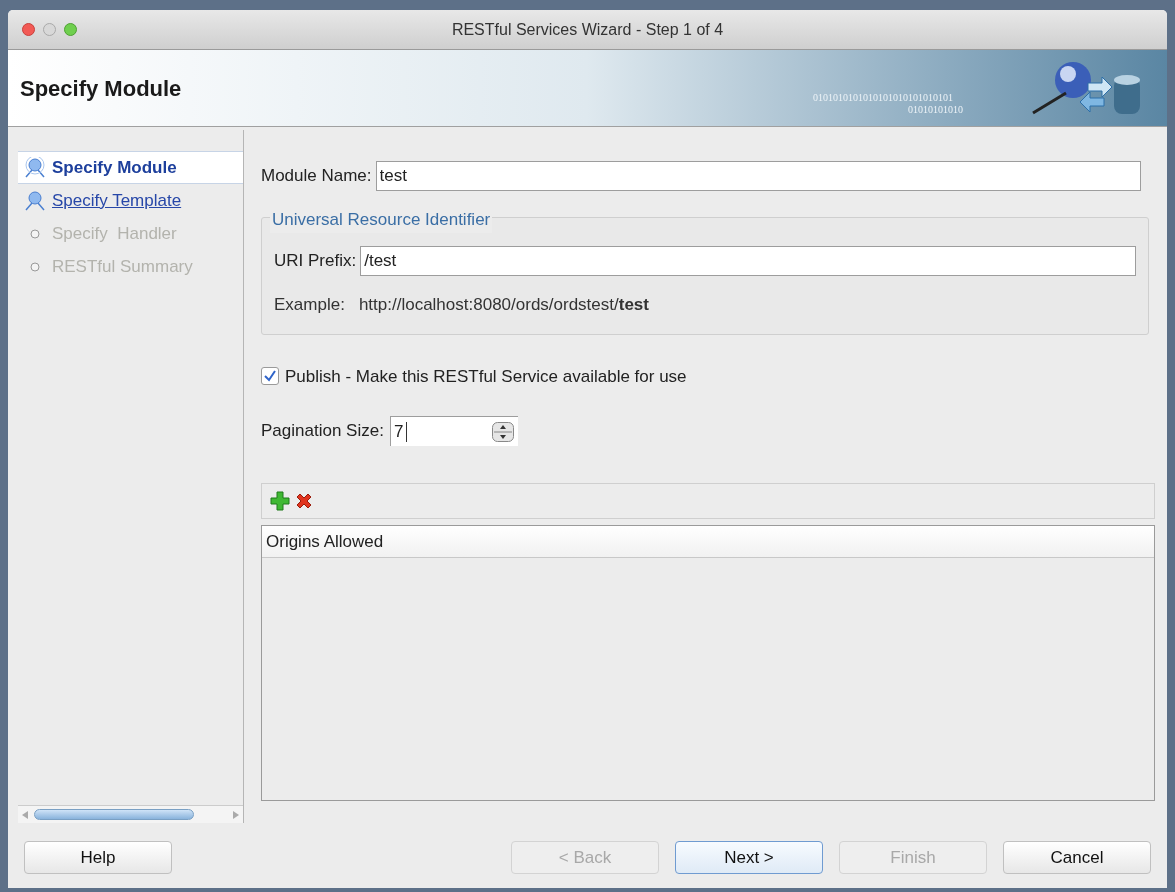  I want to click on horizontal-scrollbar, so click(130, 814).